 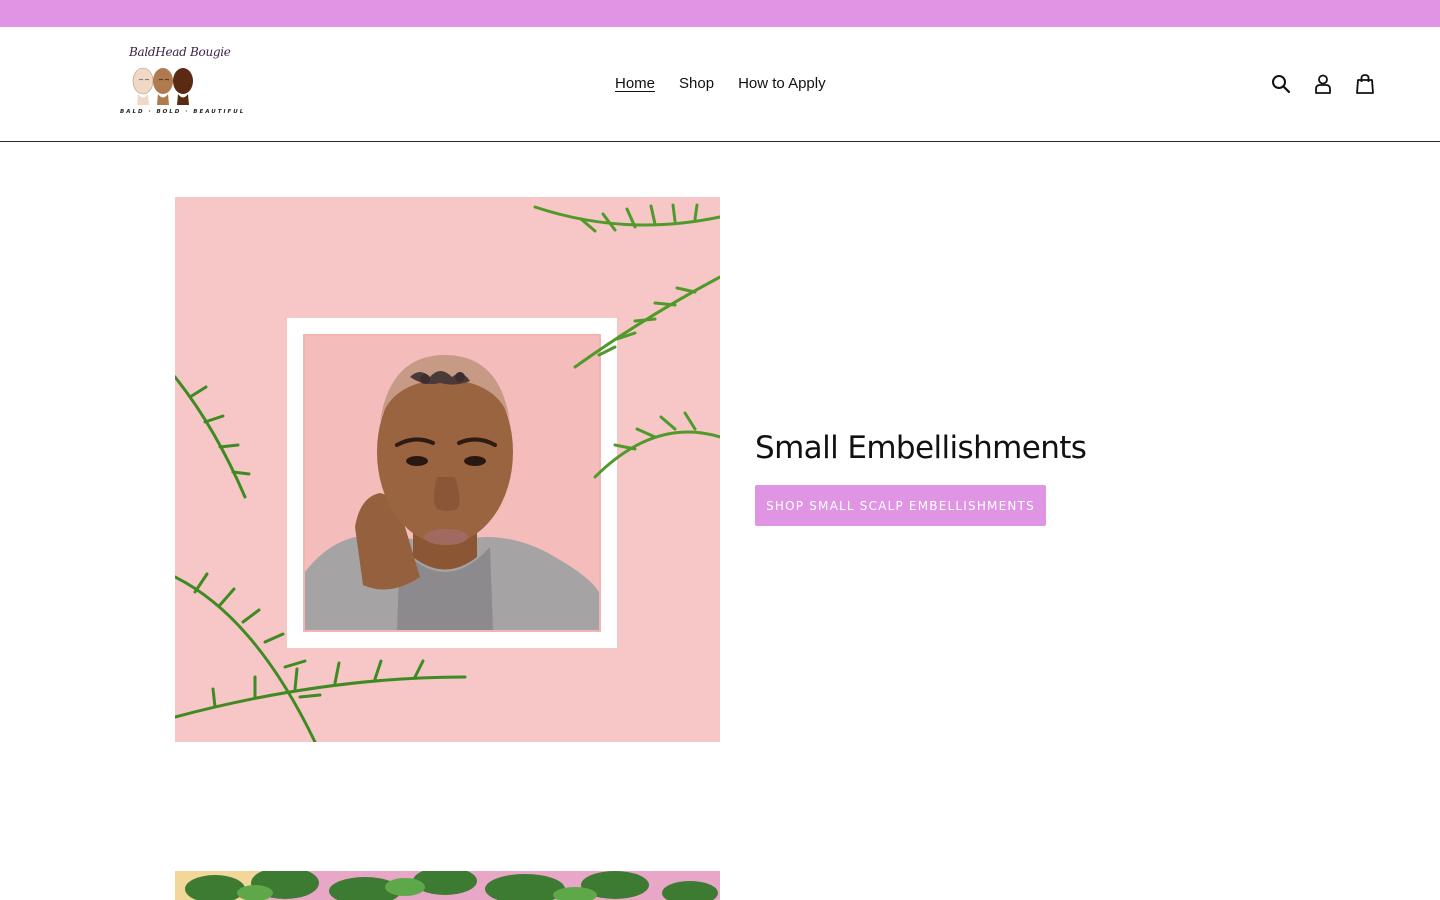 I want to click on header-icons, so click(x=1313, y=84).